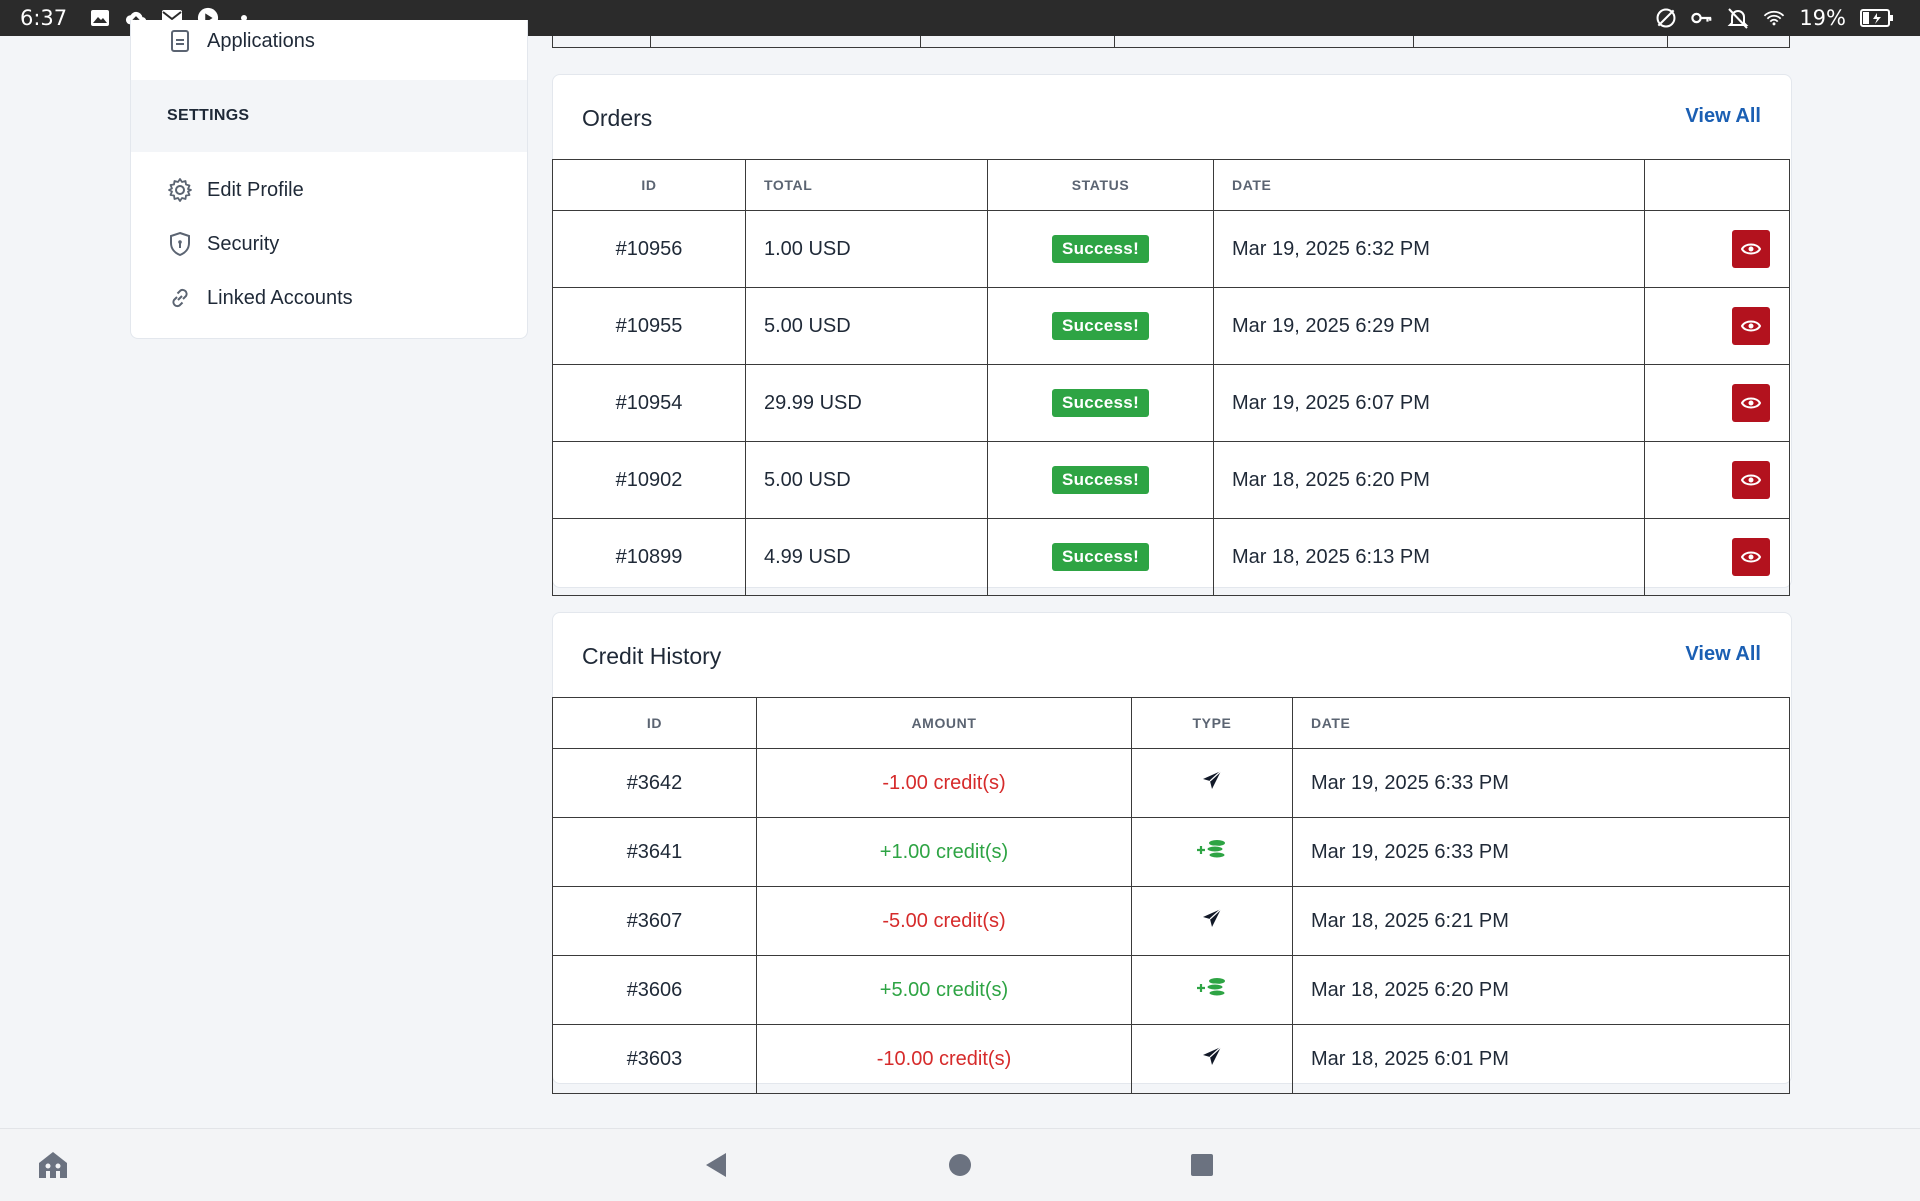  I want to click on no-sync-icon, so click(1666, 18).